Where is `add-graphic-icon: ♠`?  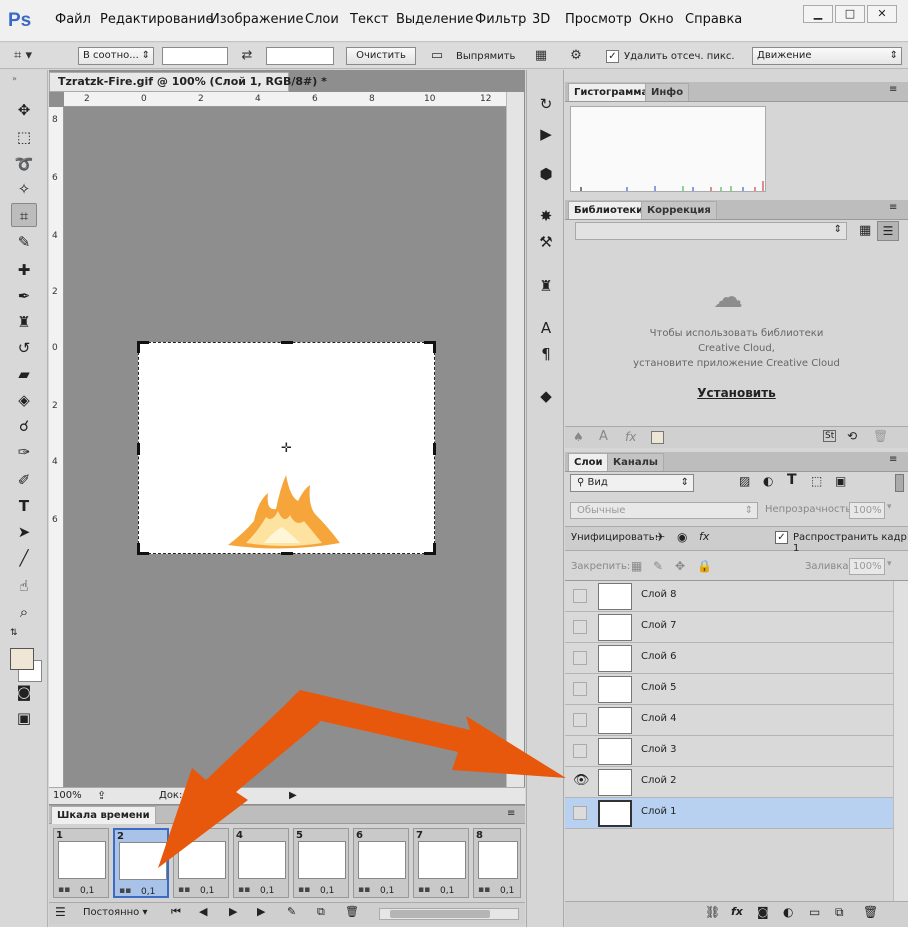
add-graphic-icon: ♠ is located at coordinates (578, 437).